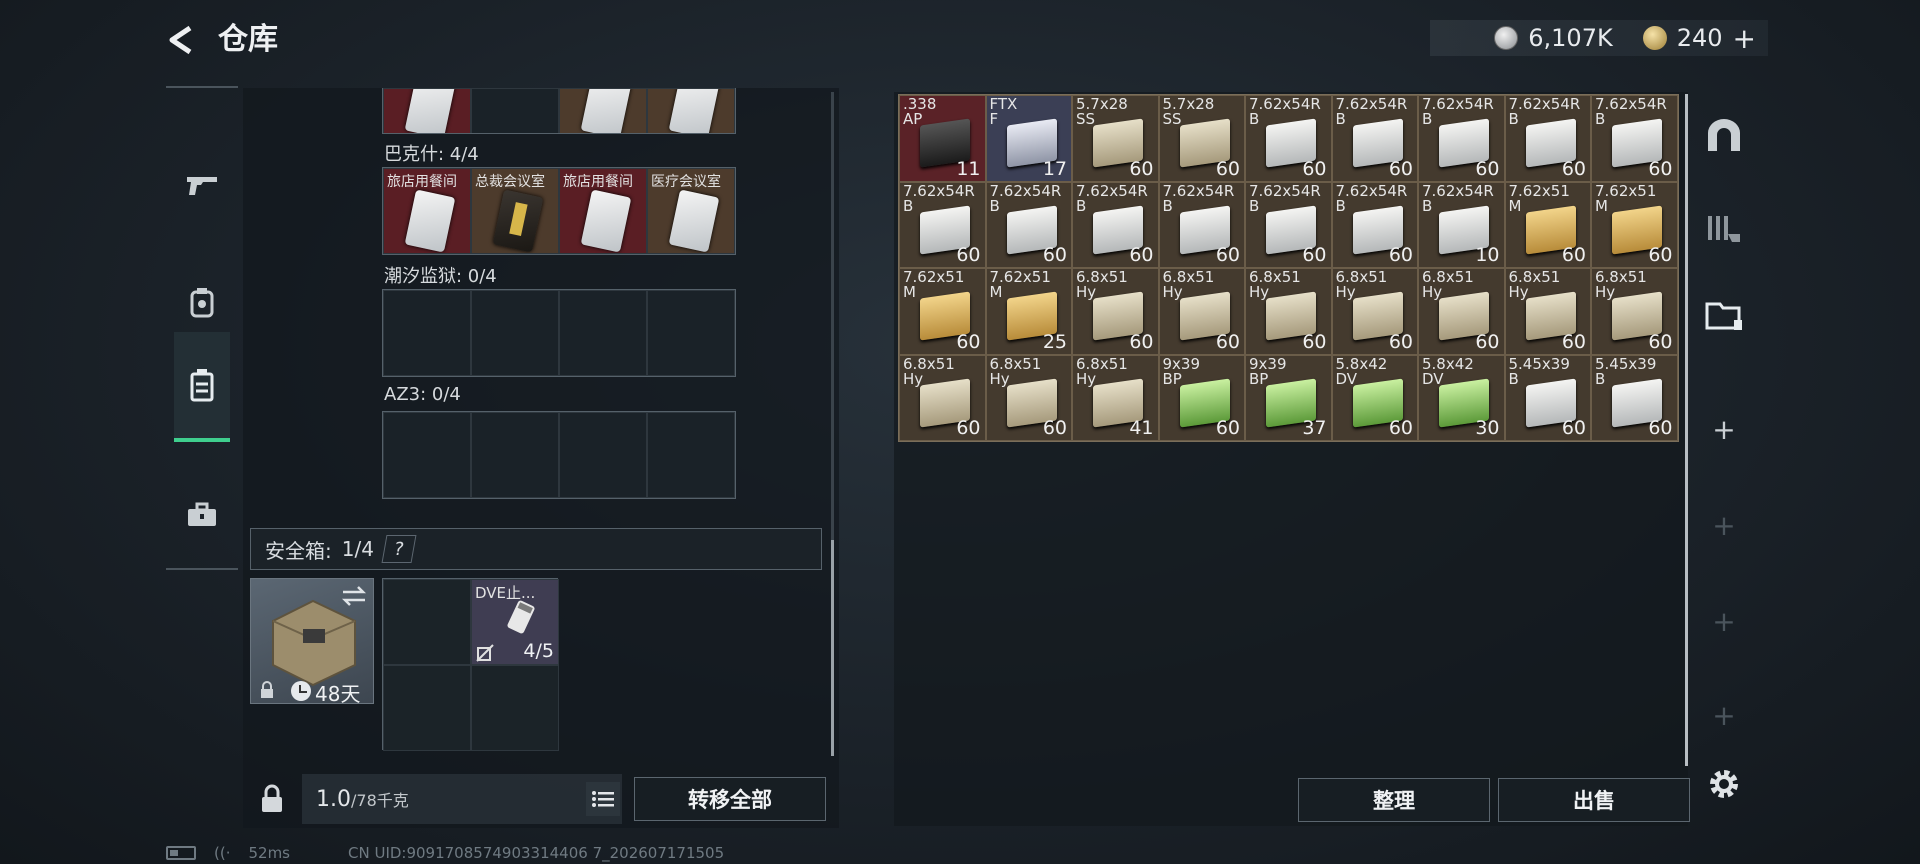 This screenshot has height=864, width=1920. What do you see at coordinates (202, 387) in the screenshot?
I see `sidebar-storage` at bounding box center [202, 387].